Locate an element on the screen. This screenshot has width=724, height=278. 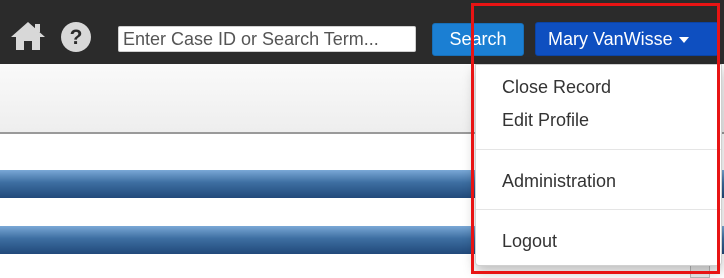
menu-item-edit-profile: Edit Profile is located at coordinates (545, 120).